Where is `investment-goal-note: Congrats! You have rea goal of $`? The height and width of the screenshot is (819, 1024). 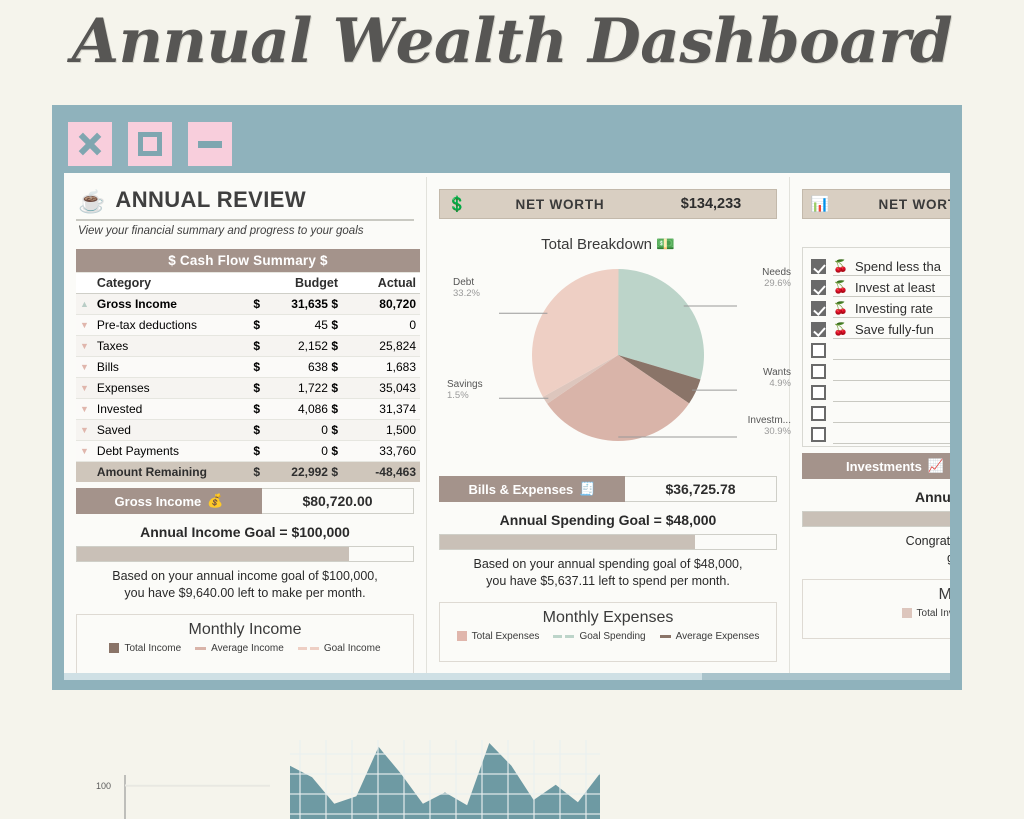 investment-goal-note: Congrats! You have rea goal of $ is located at coordinates (875, 550).